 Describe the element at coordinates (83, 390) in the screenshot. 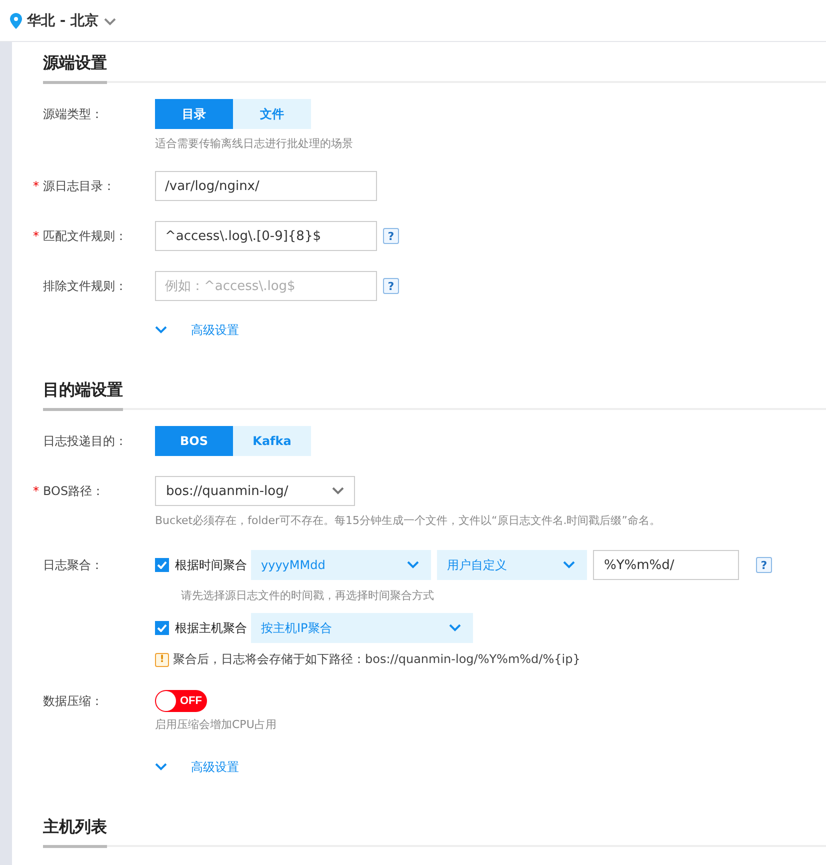

I see `section-title: 目的端设置` at that location.